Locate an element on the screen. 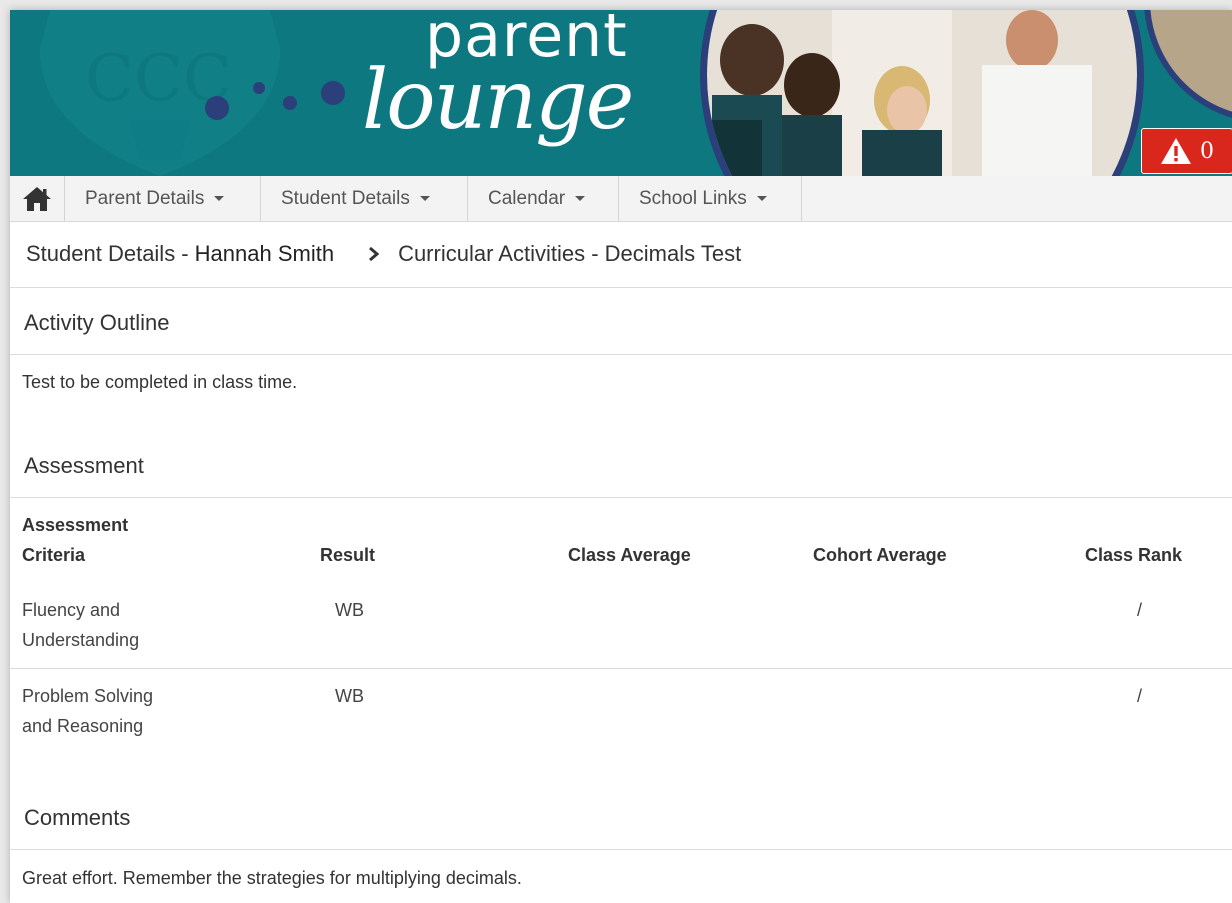 This screenshot has height=903, width=1232. breadcrumb-student-link: Student Details - is located at coordinates (107, 254).